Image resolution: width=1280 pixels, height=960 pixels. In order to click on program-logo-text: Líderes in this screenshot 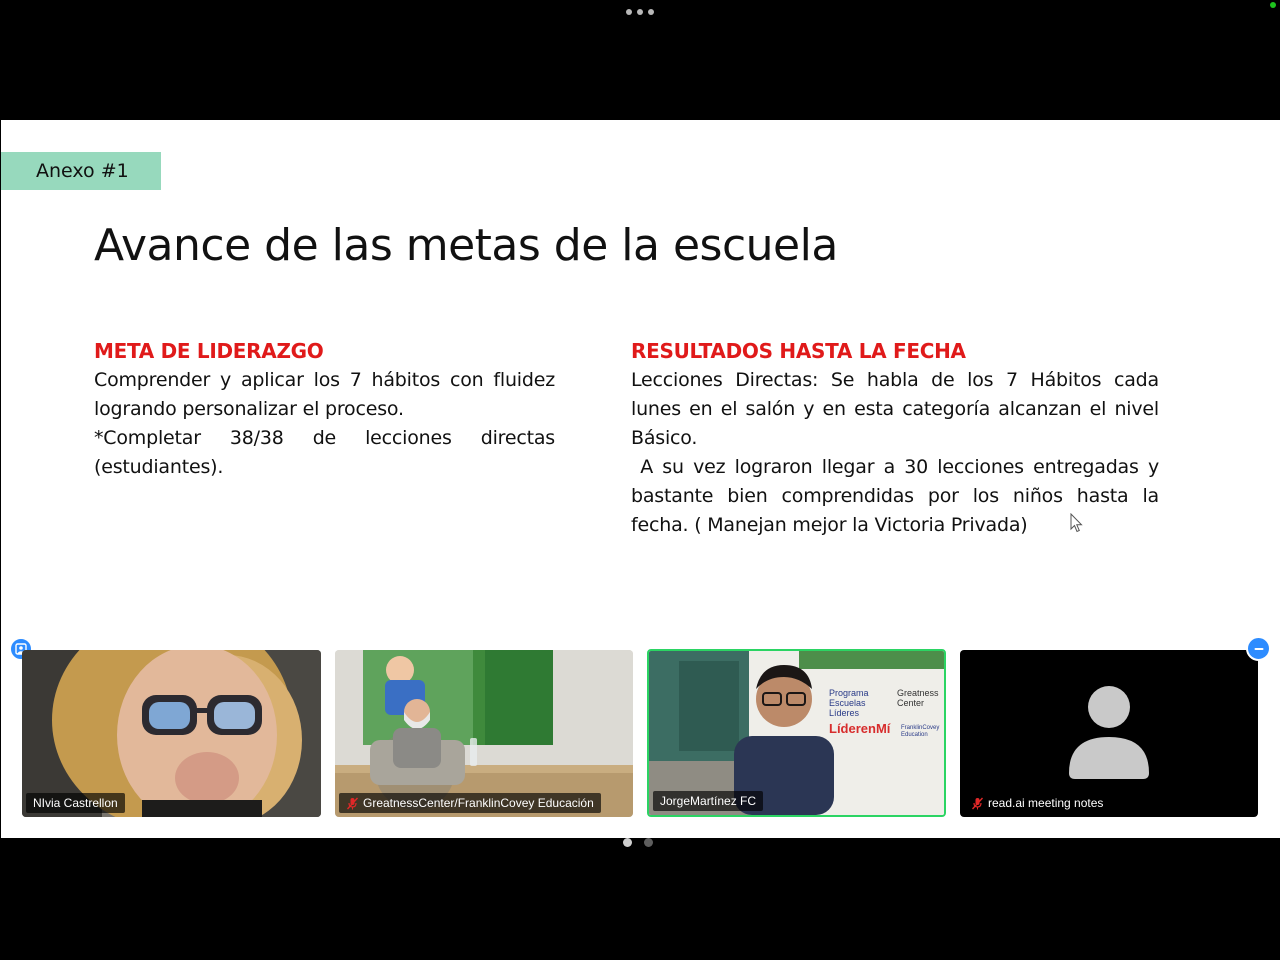, I will do `click(844, 713)`.